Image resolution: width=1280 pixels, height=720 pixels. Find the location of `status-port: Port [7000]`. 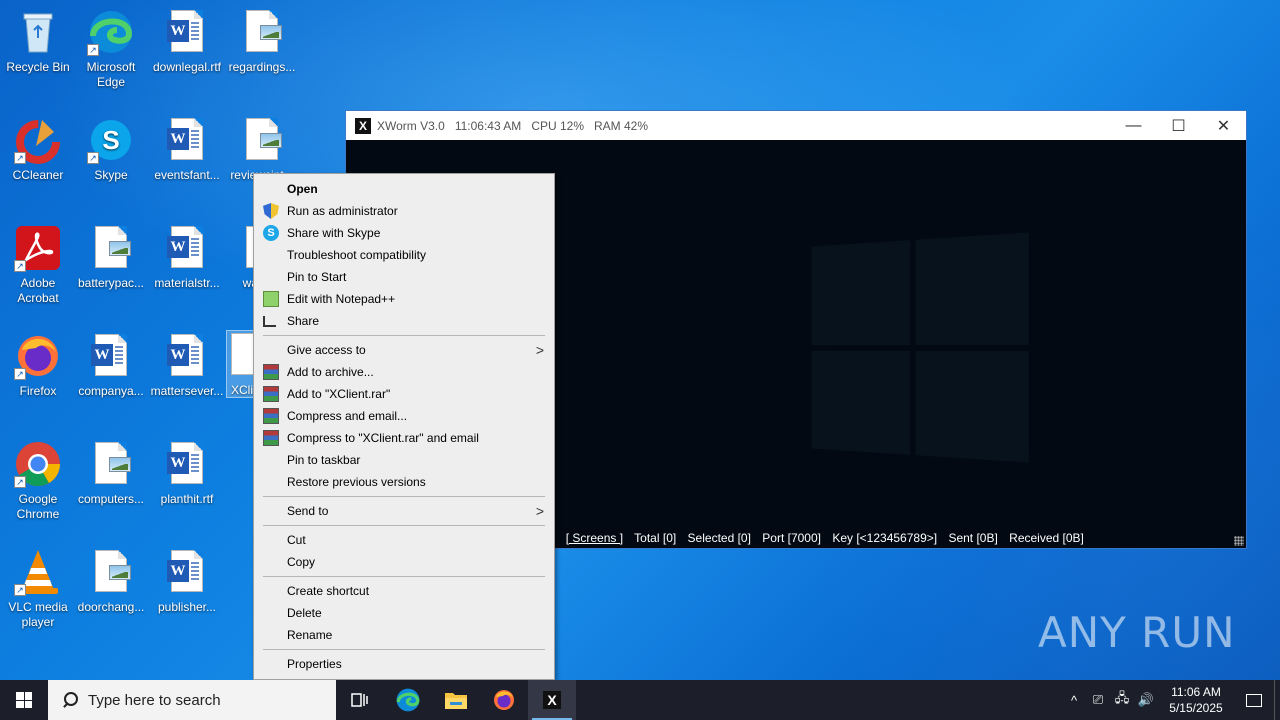

status-port: Port [7000] is located at coordinates (791, 538).